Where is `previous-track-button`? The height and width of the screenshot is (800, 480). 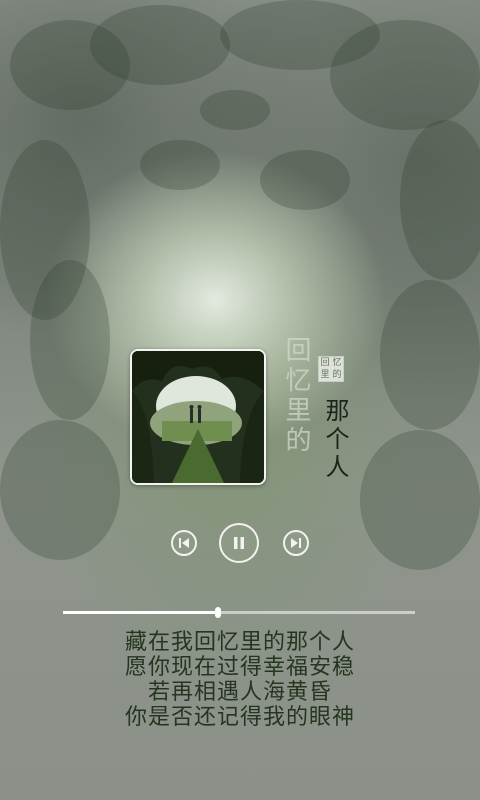 previous-track-button is located at coordinates (184, 543).